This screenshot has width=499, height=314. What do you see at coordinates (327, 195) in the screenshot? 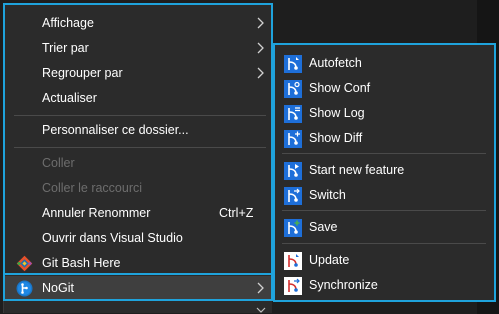
I see `submenu-item-label: Switch` at bounding box center [327, 195].